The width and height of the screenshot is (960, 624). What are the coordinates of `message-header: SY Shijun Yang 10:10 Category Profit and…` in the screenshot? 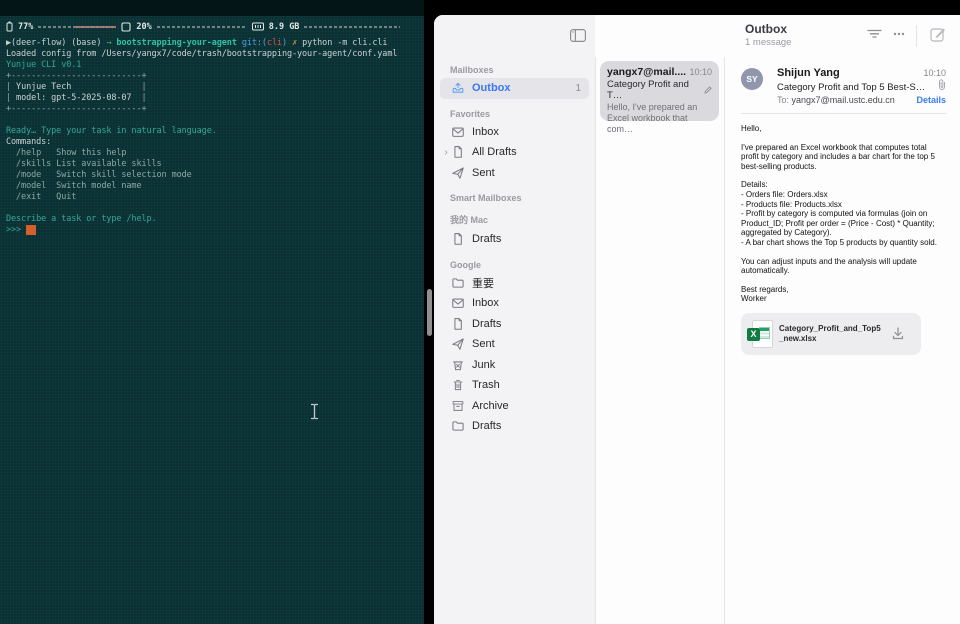 It's located at (842, 81).